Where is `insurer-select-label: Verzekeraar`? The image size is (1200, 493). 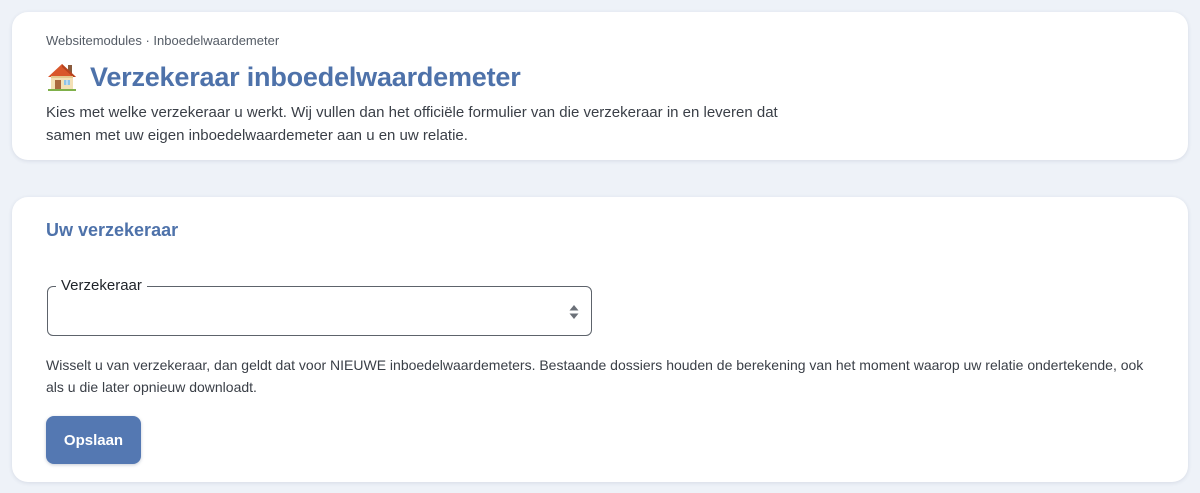 insurer-select-label: Verzekeraar is located at coordinates (101, 286).